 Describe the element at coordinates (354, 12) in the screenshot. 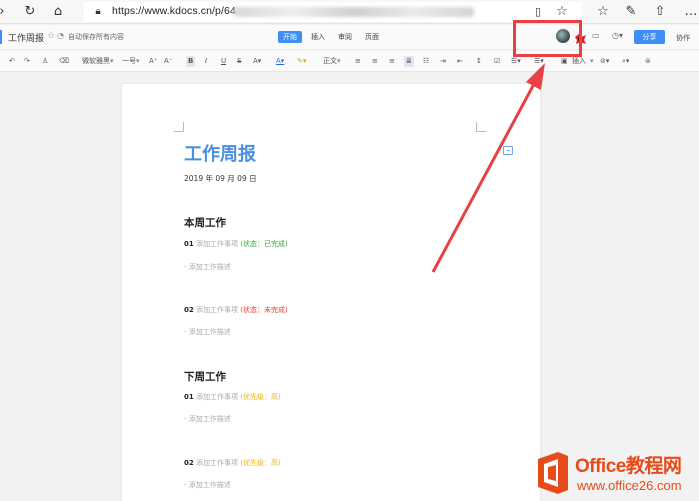

I see `url-redacted` at that location.